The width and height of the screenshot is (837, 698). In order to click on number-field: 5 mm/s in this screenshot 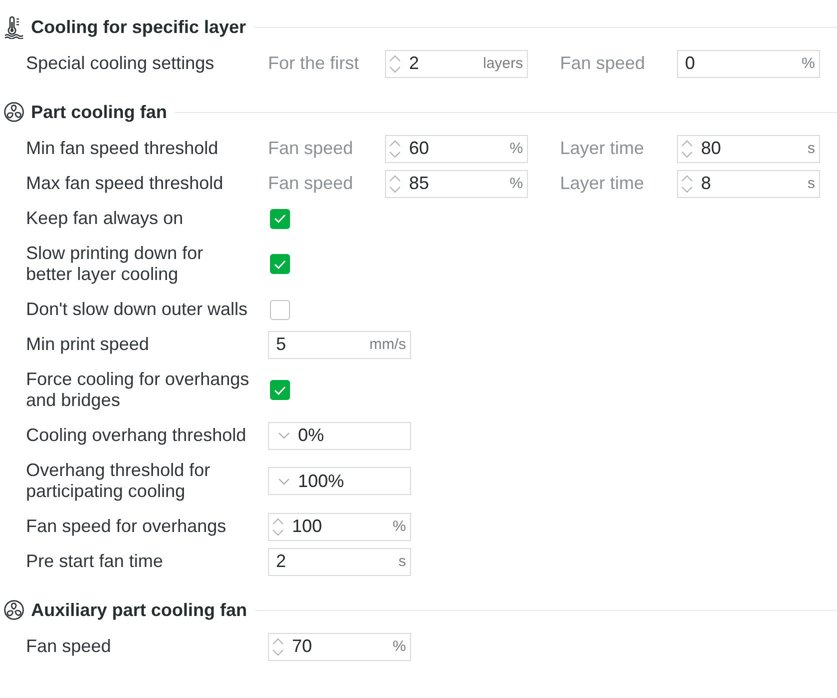, I will do `click(339, 344)`.